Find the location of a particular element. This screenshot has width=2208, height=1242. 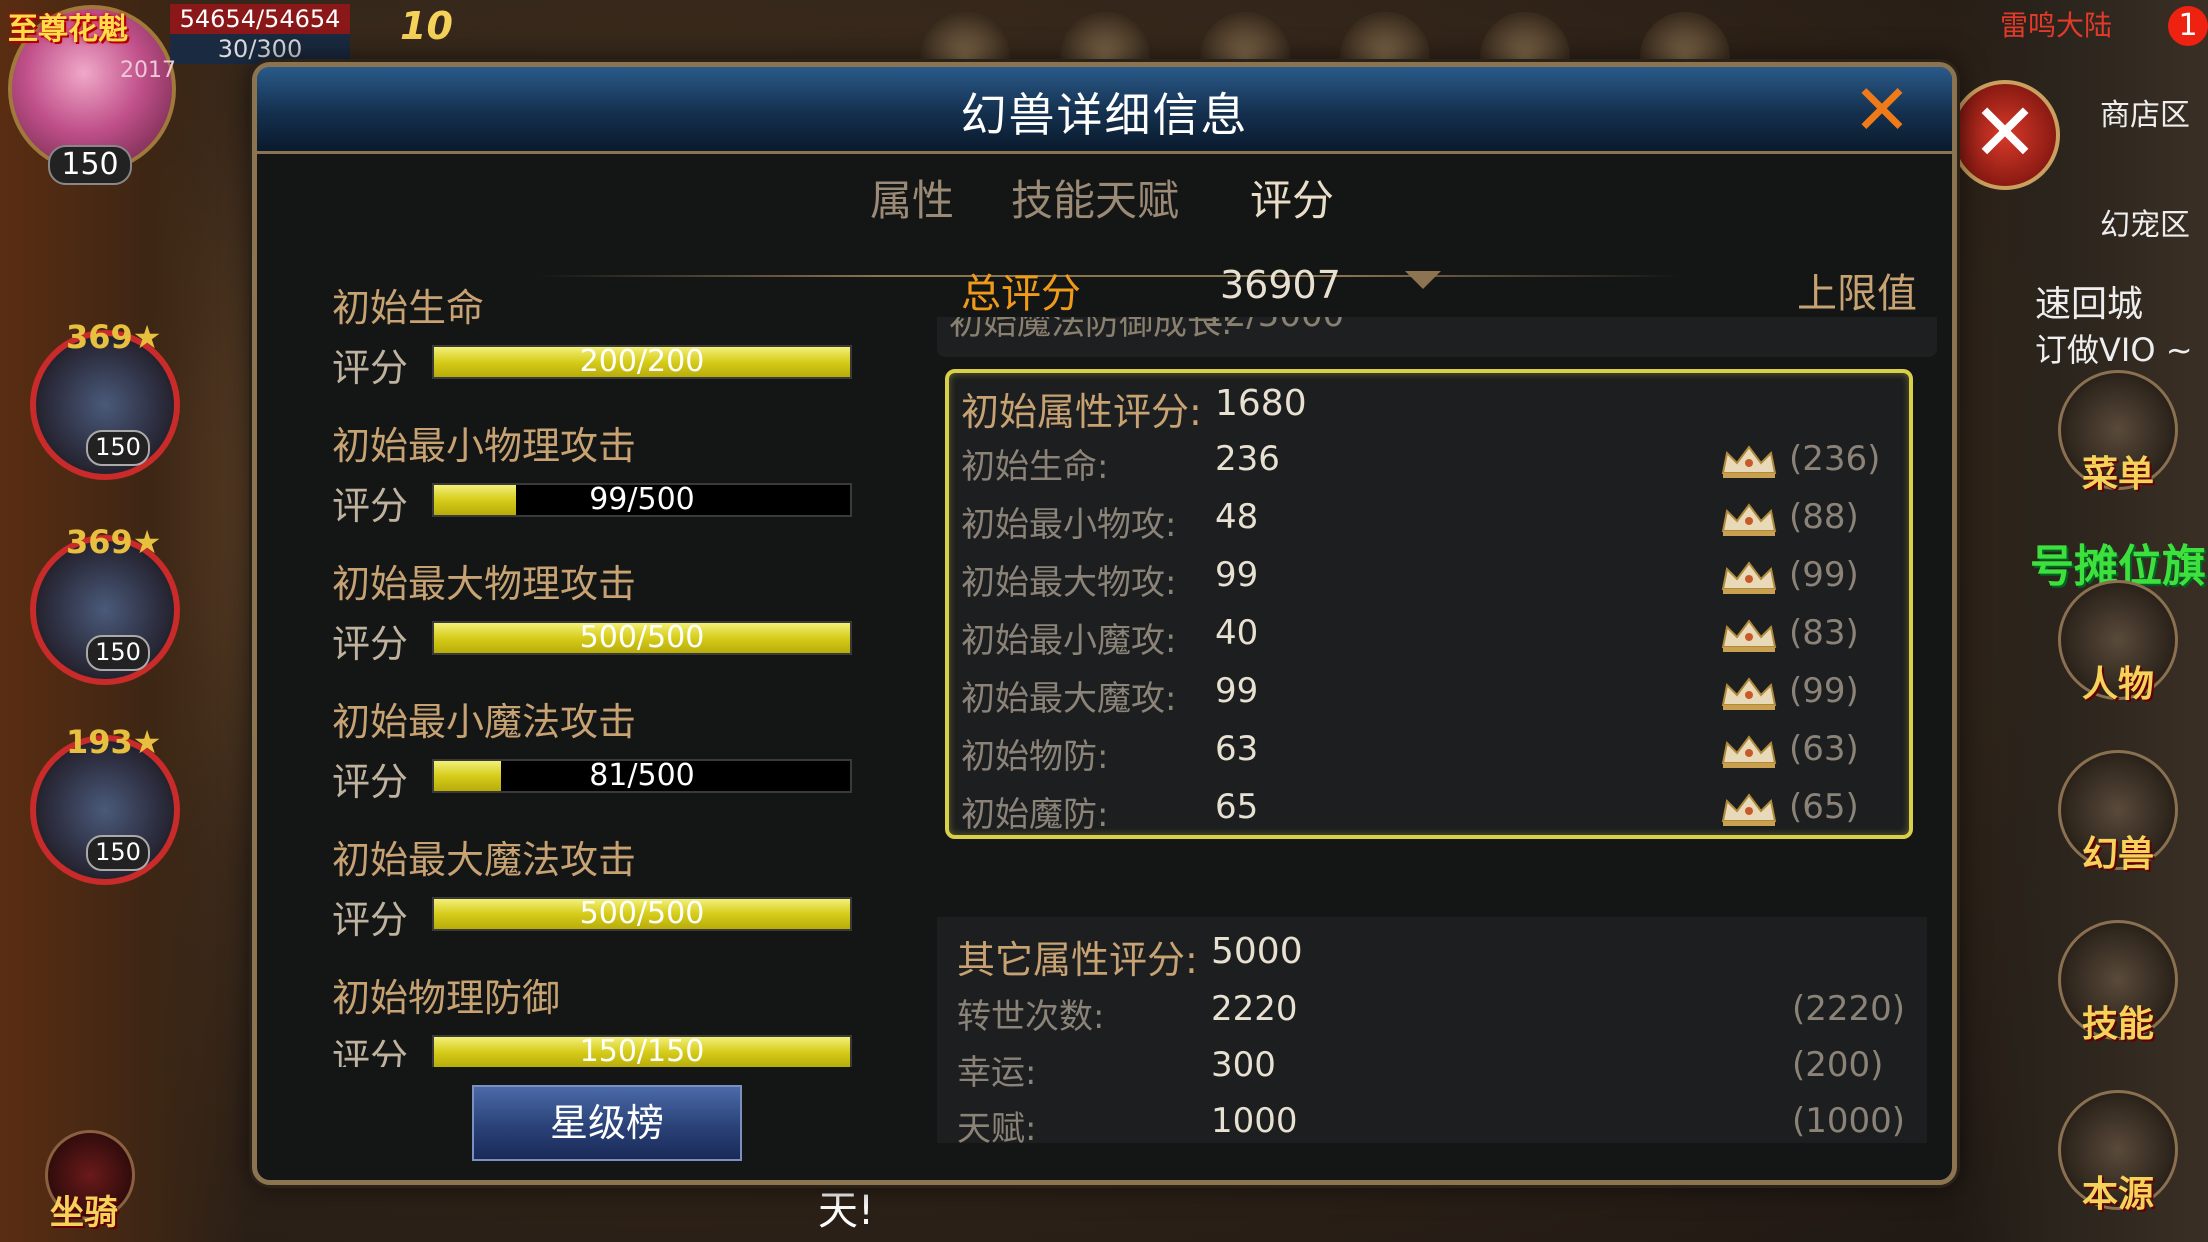

score-row: 天赋: 1000 (1000) is located at coordinates (1432, 1118).